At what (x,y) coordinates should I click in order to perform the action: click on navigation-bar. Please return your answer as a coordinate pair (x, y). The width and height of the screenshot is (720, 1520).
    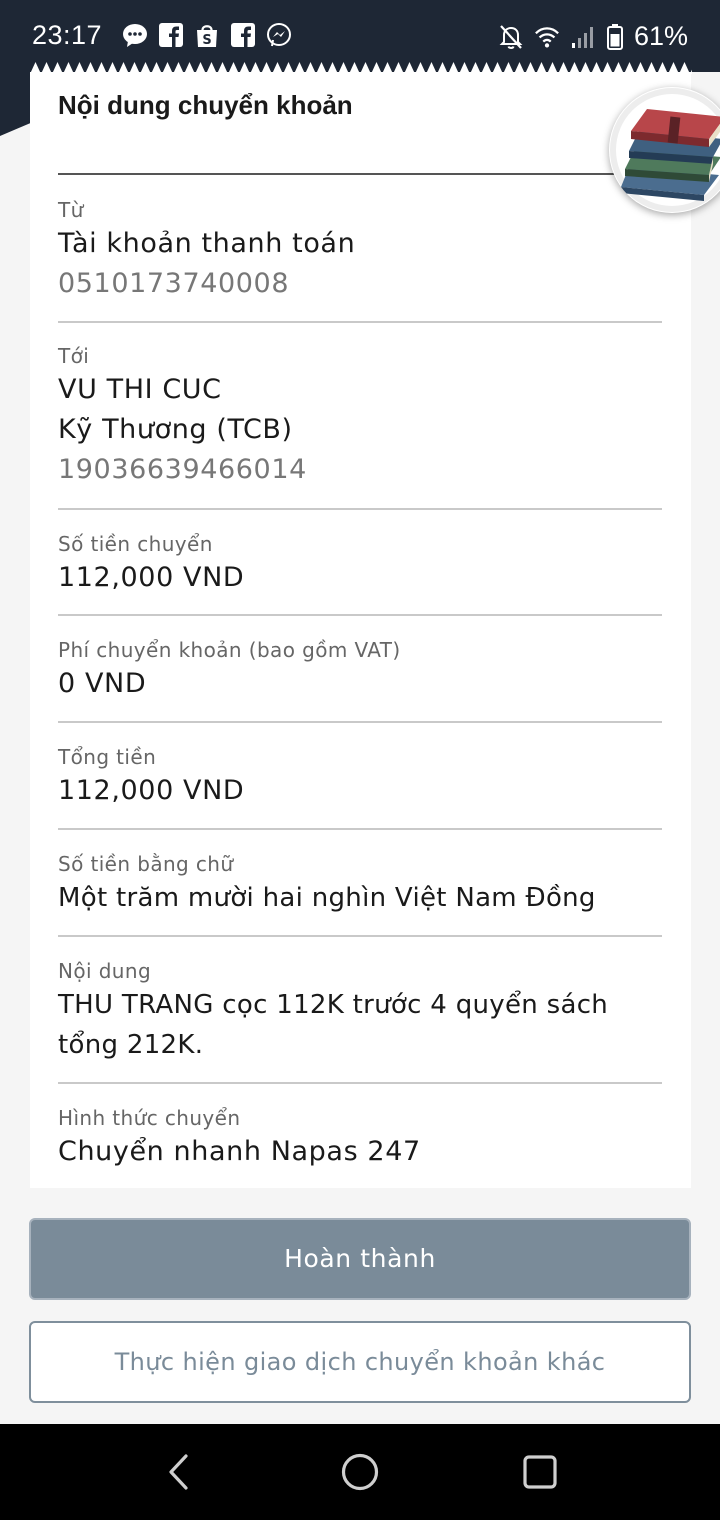
    Looking at the image, I should click on (360, 1472).